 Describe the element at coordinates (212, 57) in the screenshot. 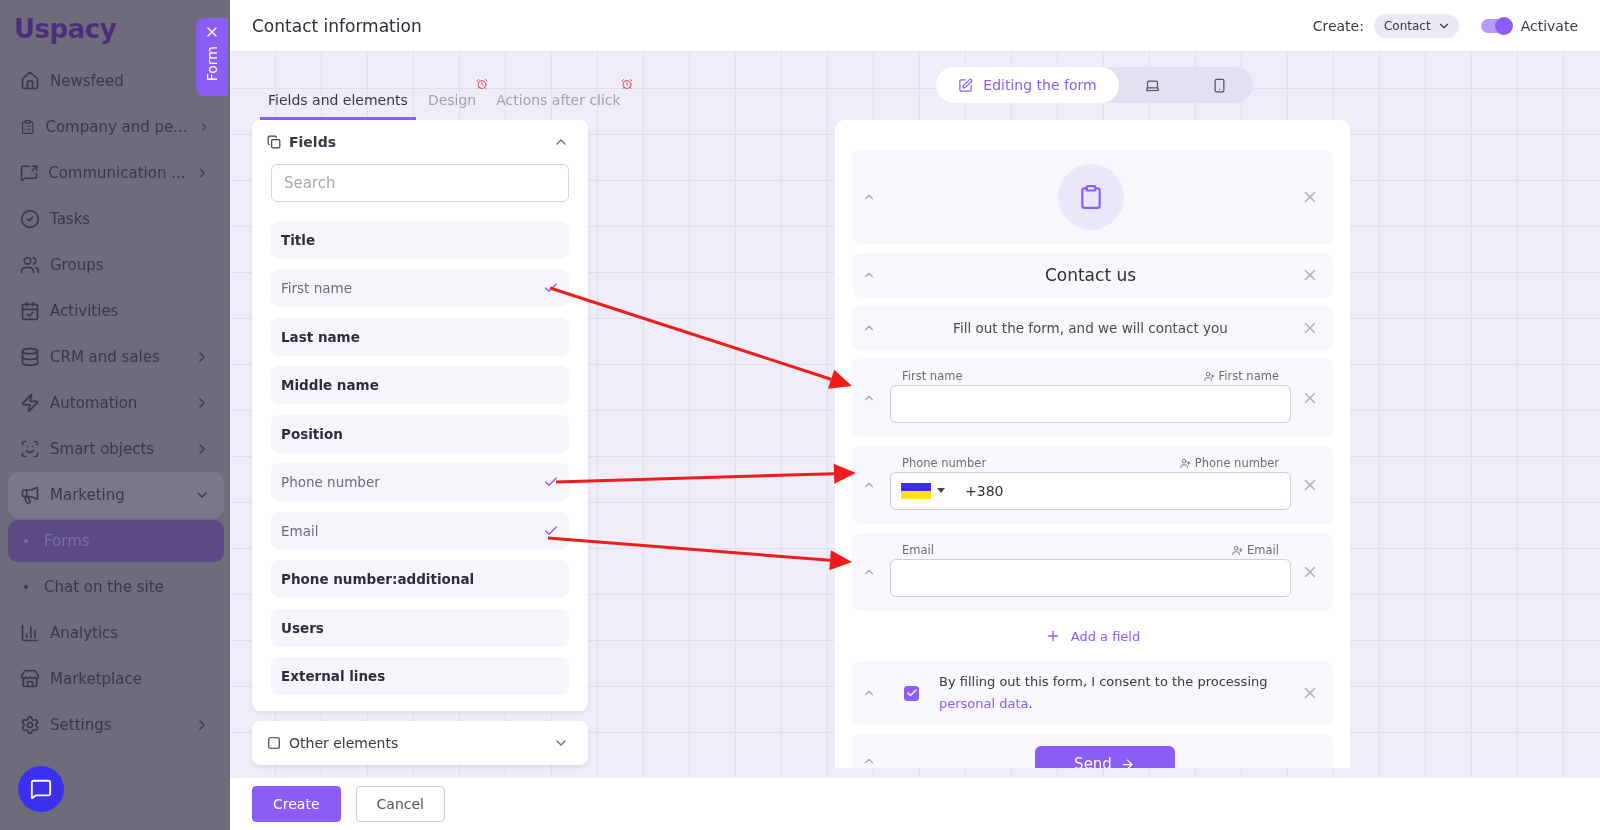

I see `form-drawer-tab: Form` at that location.